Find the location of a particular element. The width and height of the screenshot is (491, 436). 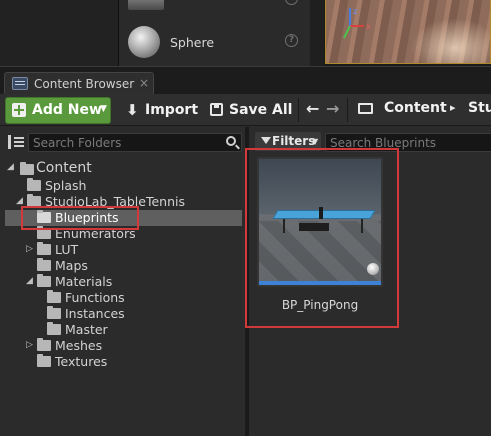

placement-panel: ? Sphere ? is located at coordinates (214, 33).